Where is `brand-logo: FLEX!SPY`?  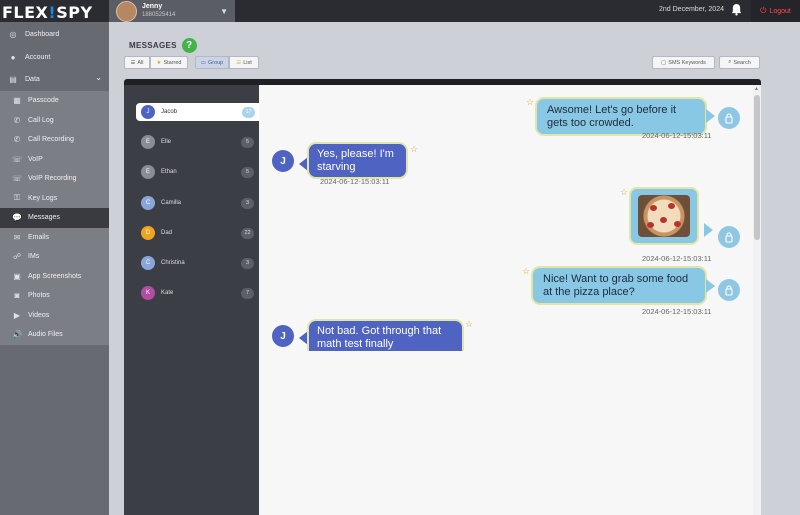 brand-logo: FLEX!SPY is located at coordinates (54, 11).